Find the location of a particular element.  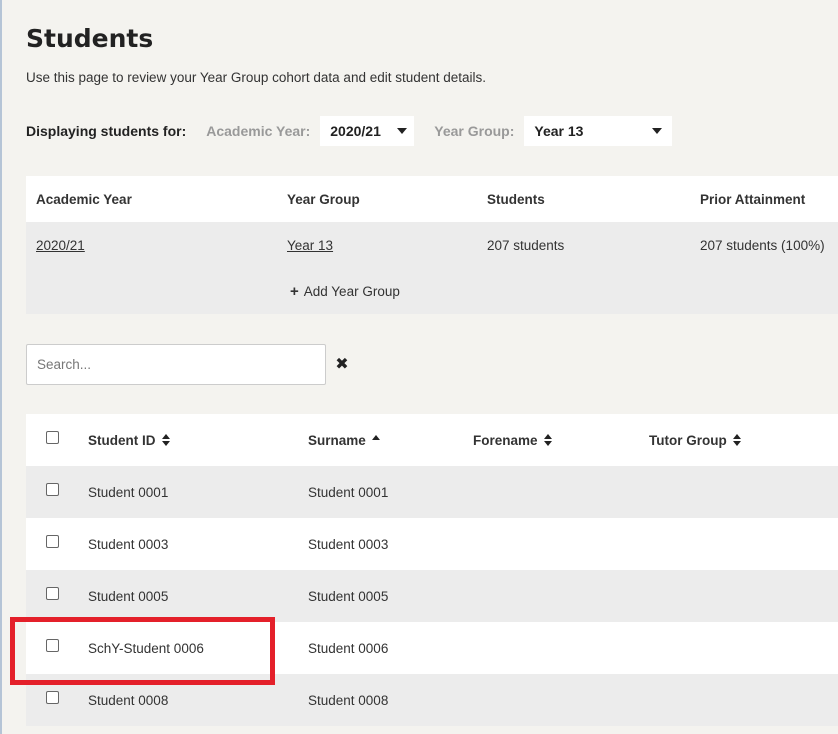

sort-ascending-icon is located at coordinates (375, 437).